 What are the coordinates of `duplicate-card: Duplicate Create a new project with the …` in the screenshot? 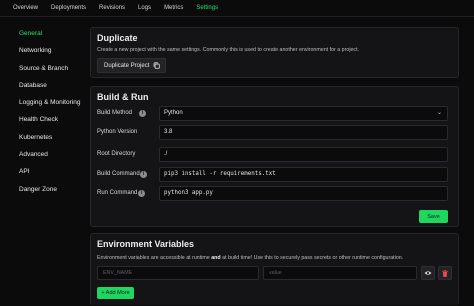 It's located at (274, 52).